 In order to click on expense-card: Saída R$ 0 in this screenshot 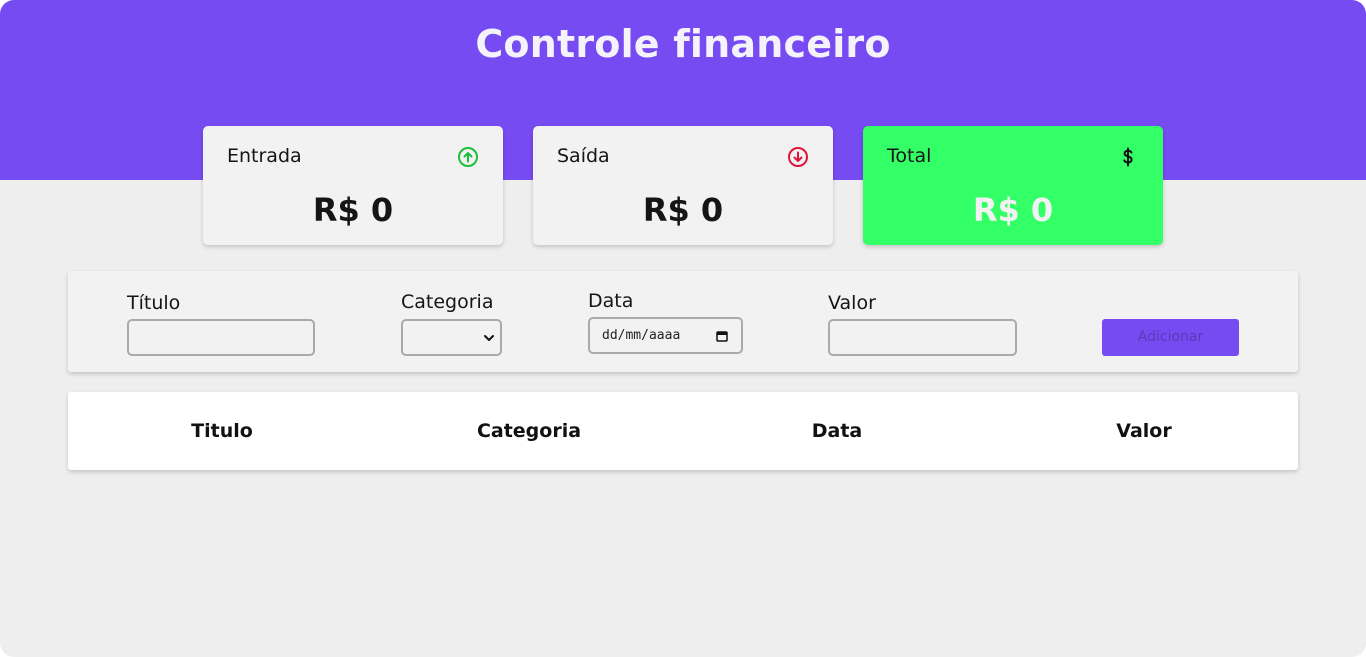, I will do `click(683, 185)`.